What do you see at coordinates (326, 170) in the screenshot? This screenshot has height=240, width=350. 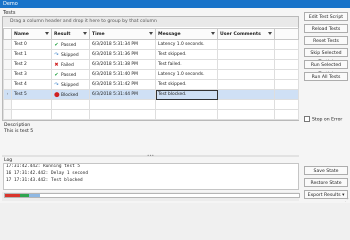 I see `save-state-button: Save State` at bounding box center [326, 170].